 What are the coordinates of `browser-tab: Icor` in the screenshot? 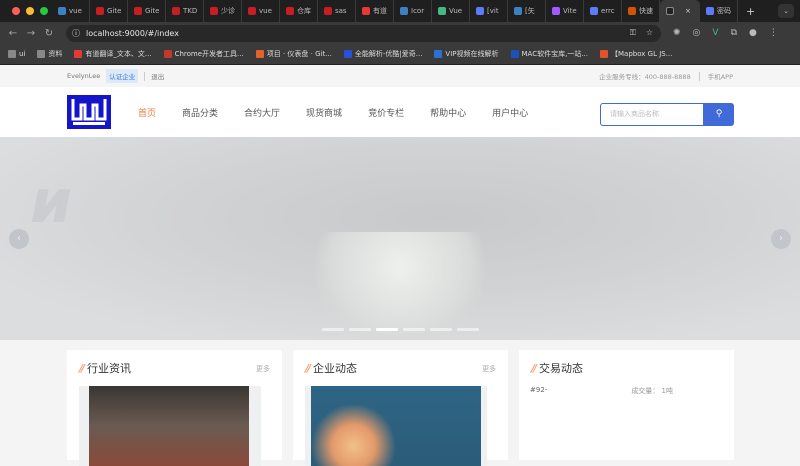 It's located at (413, 11).